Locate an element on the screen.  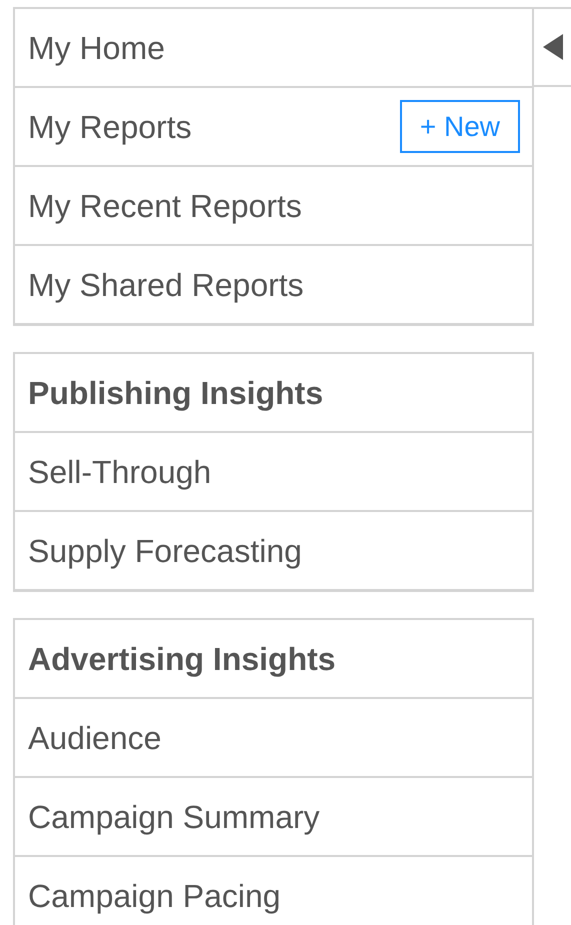
menu-item: Campaign Summary is located at coordinates (273, 817).